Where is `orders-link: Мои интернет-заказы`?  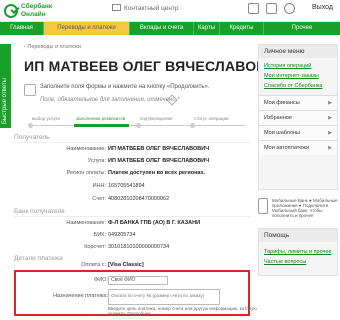
orders-link: Мои интернет-заказы is located at coordinates (298, 76).